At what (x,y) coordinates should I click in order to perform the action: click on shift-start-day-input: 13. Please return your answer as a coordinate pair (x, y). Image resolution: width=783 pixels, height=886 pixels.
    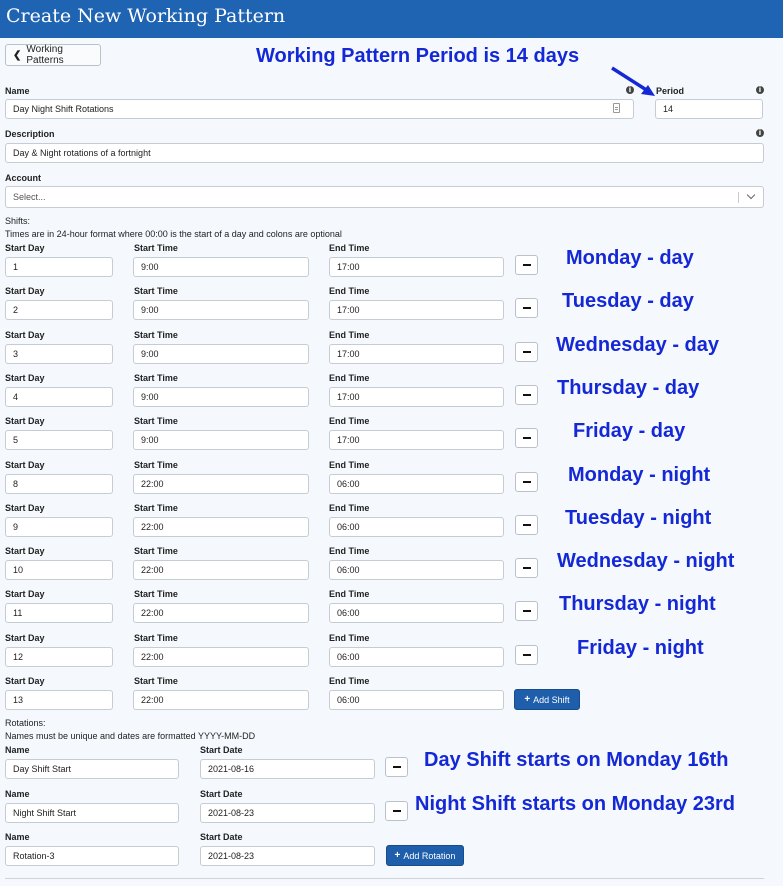
    Looking at the image, I should click on (59, 700).